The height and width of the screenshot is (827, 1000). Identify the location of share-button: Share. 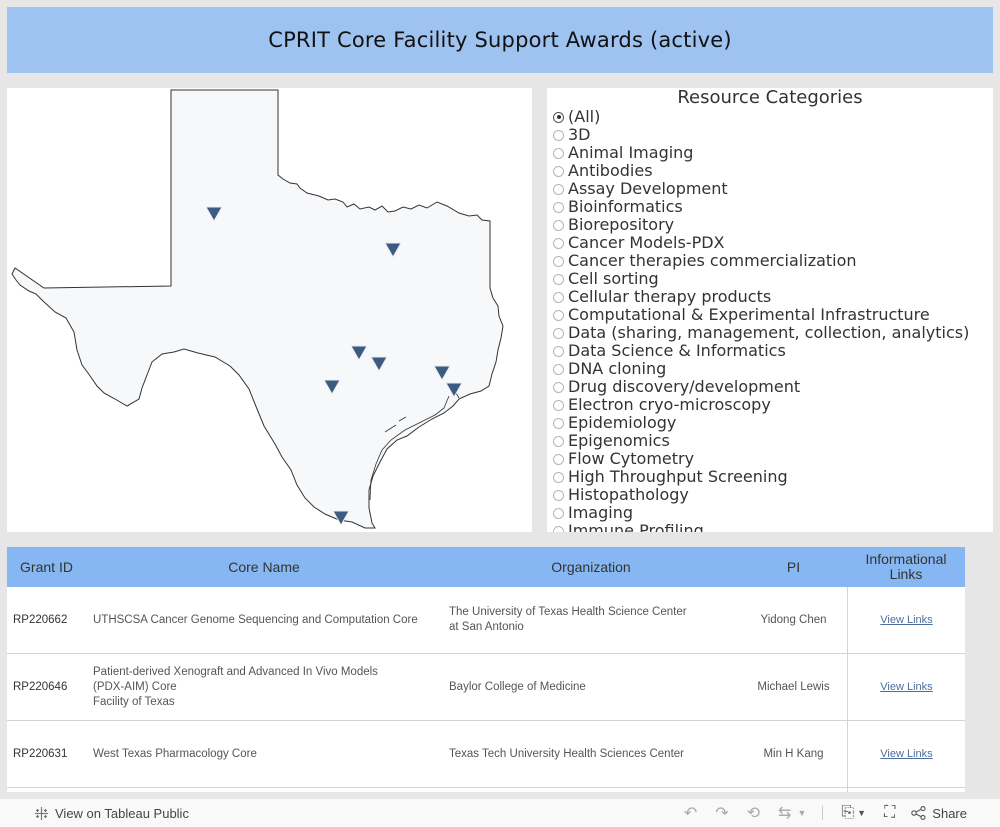
(939, 813).